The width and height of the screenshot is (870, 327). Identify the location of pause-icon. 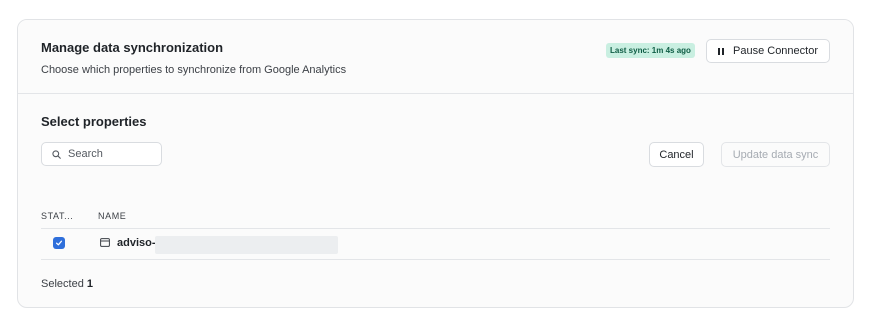
(721, 51).